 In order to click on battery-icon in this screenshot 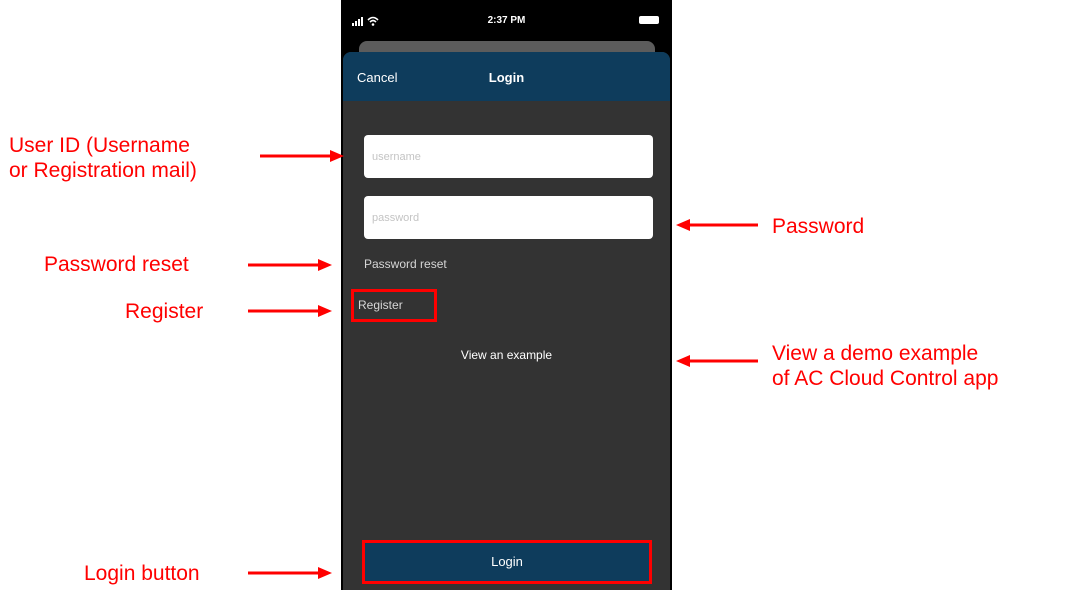, I will do `click(649, 20)`.